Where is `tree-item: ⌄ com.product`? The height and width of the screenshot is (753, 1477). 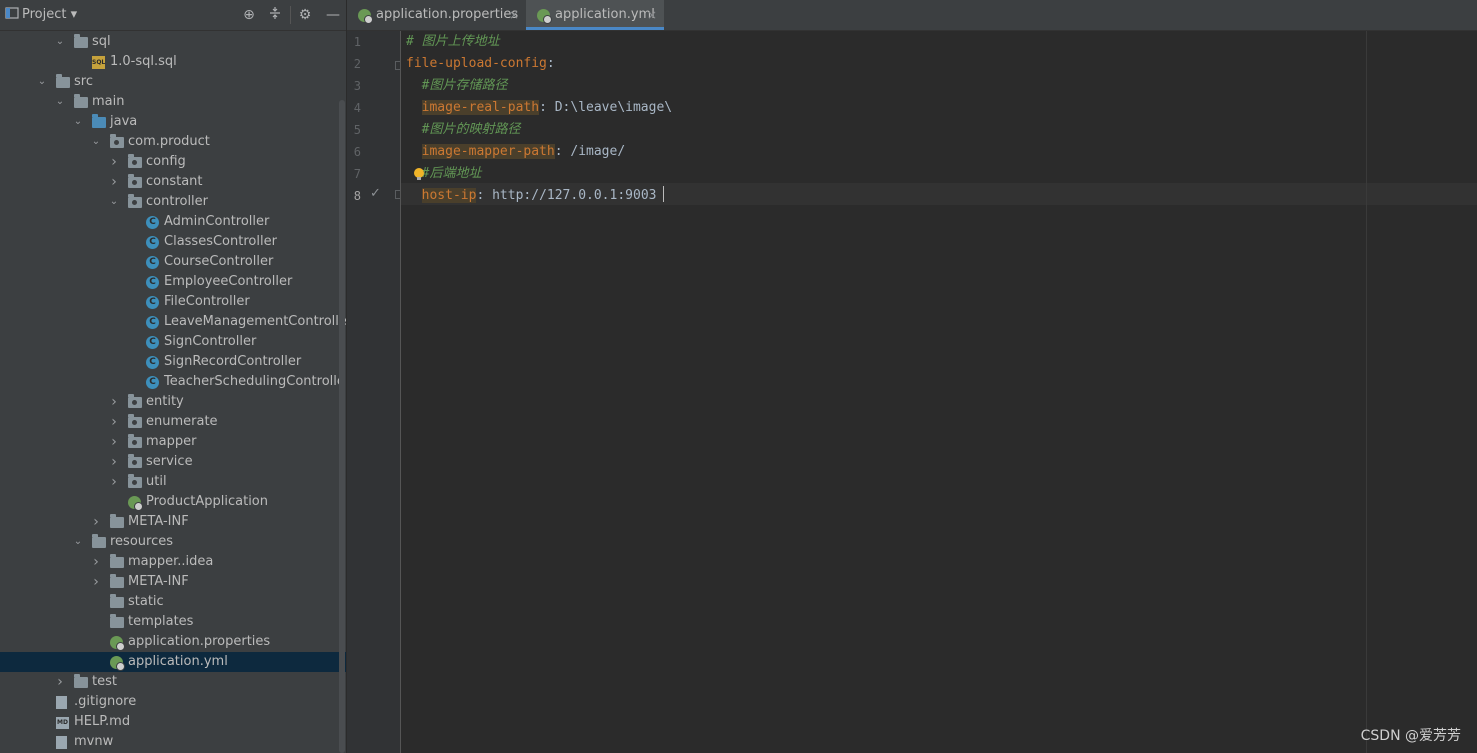 tree-item: ⌄ com.product is located at coordinates (173, 142).